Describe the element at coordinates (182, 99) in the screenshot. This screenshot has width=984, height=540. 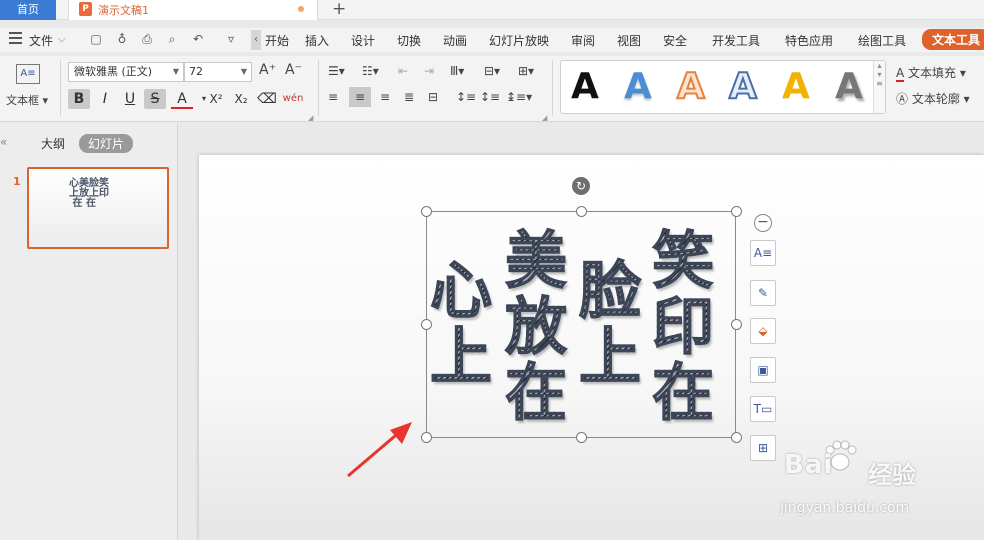
I see `font-color-button: A` at that location.